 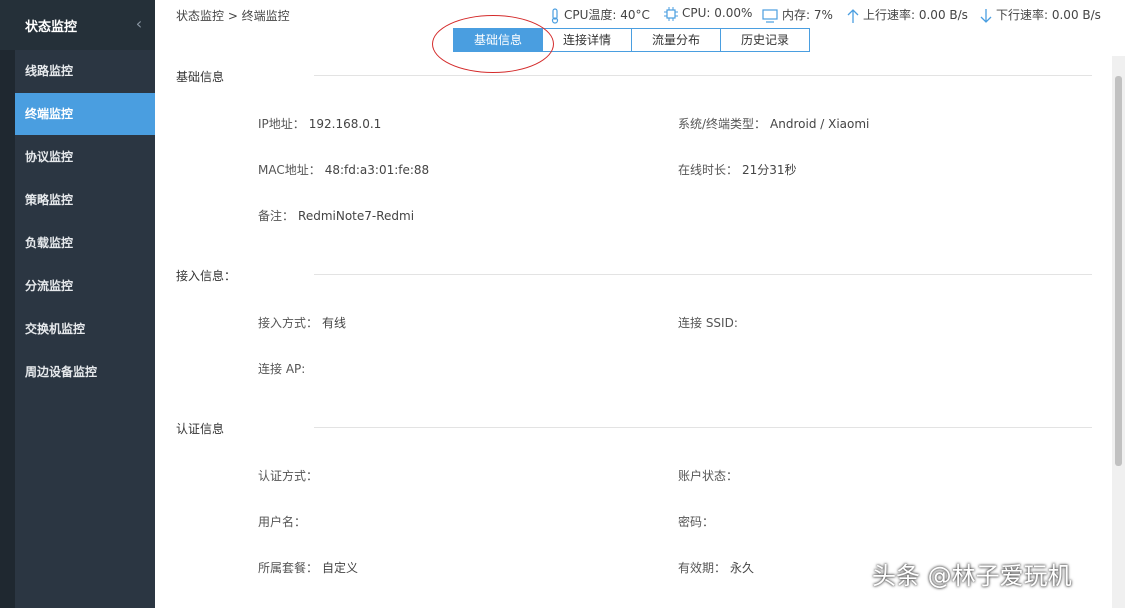 I want to click on validity-label: 有效期：, so click(x=702, y=568).